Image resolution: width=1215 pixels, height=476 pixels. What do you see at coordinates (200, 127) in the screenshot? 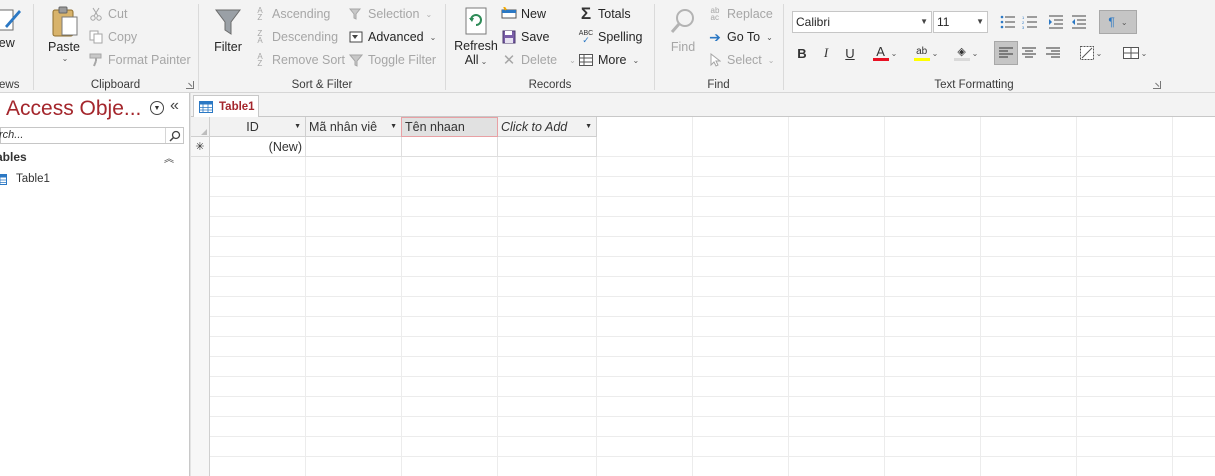
I see `select-all-corner` at bounding box center [200, 127].